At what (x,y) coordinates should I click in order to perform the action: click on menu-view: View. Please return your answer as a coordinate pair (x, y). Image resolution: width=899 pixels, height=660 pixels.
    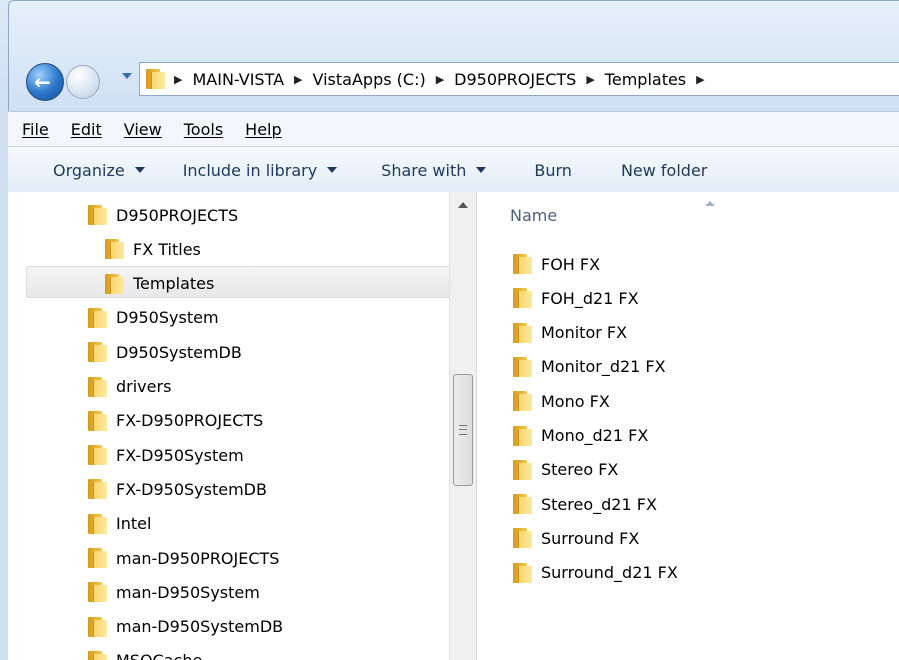
    Looking at the image, I should click on (143, 129).